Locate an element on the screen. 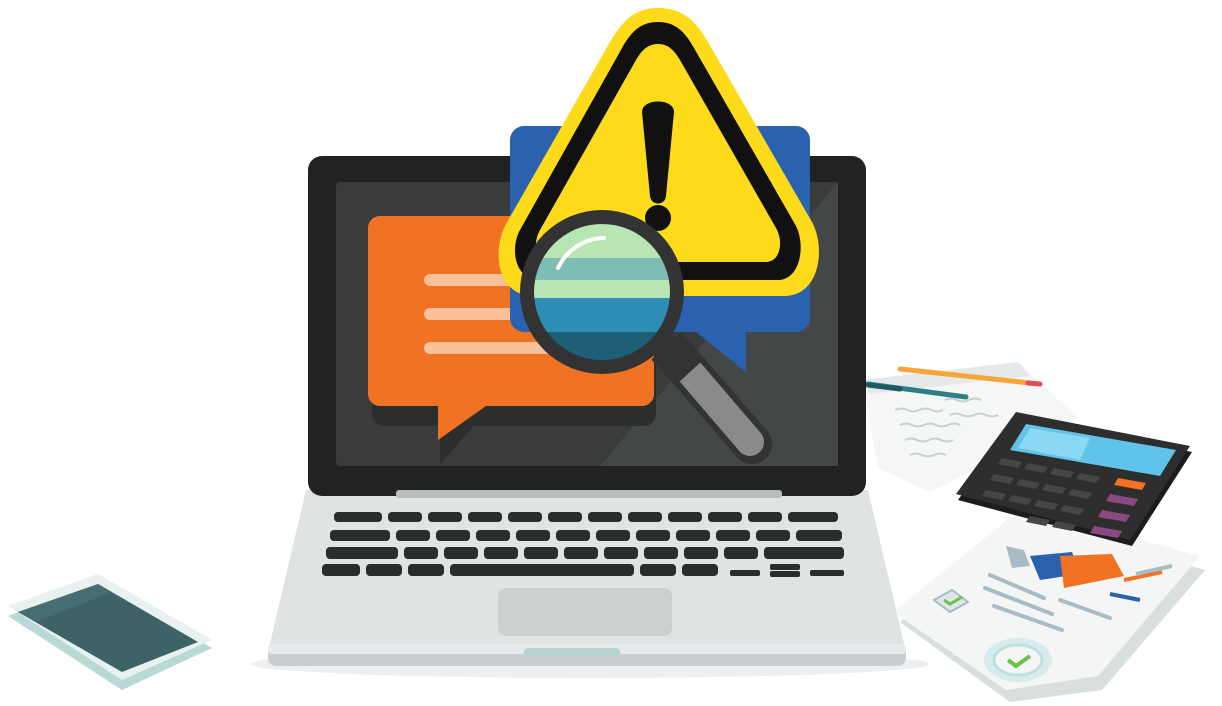 The height and width of the screenshot is (706, 1222). badge-icon is located at coordinates (1018, 660).